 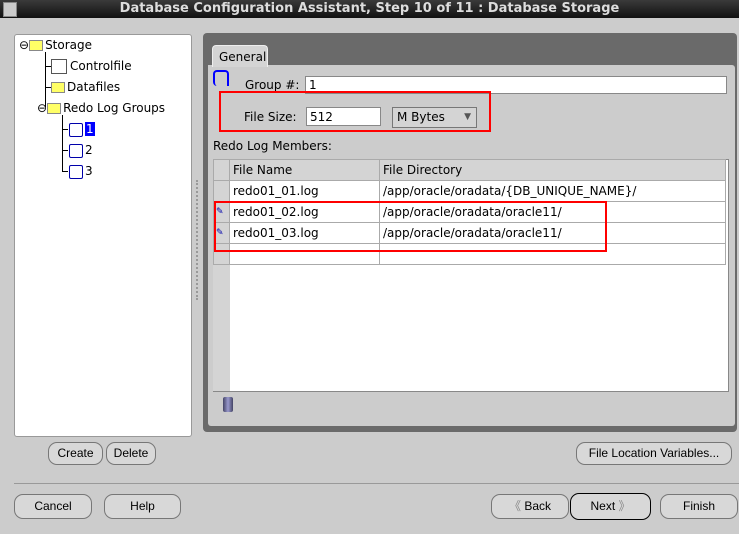 I want to click on tree-item-storage: ⊖ Storage, so click(x=55, y=45).